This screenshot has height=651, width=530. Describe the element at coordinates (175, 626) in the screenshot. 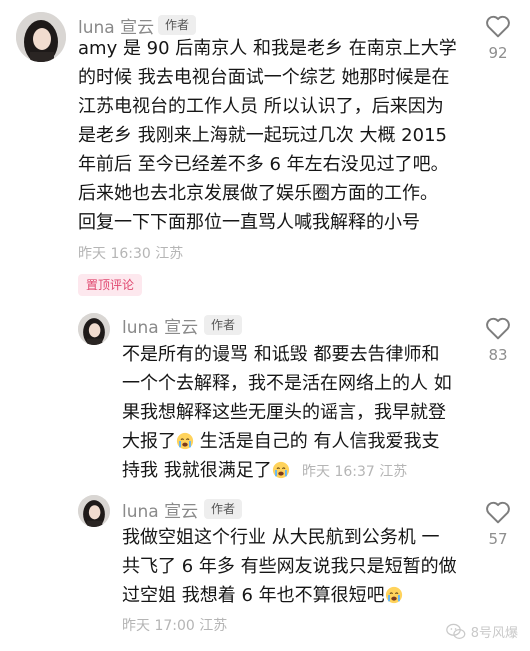

I see `comment-meta: 昨天 17:00 江苏` at that location.